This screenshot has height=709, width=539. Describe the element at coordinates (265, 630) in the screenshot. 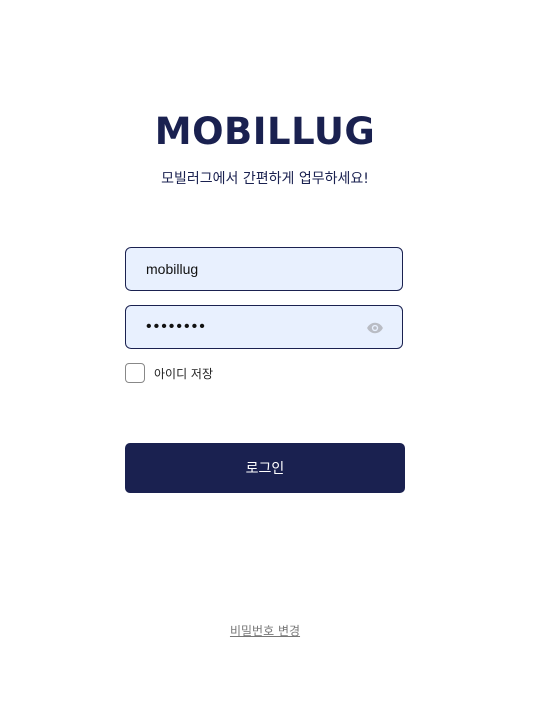

I see `change-password-link: 비밀번호 변경` at that location.